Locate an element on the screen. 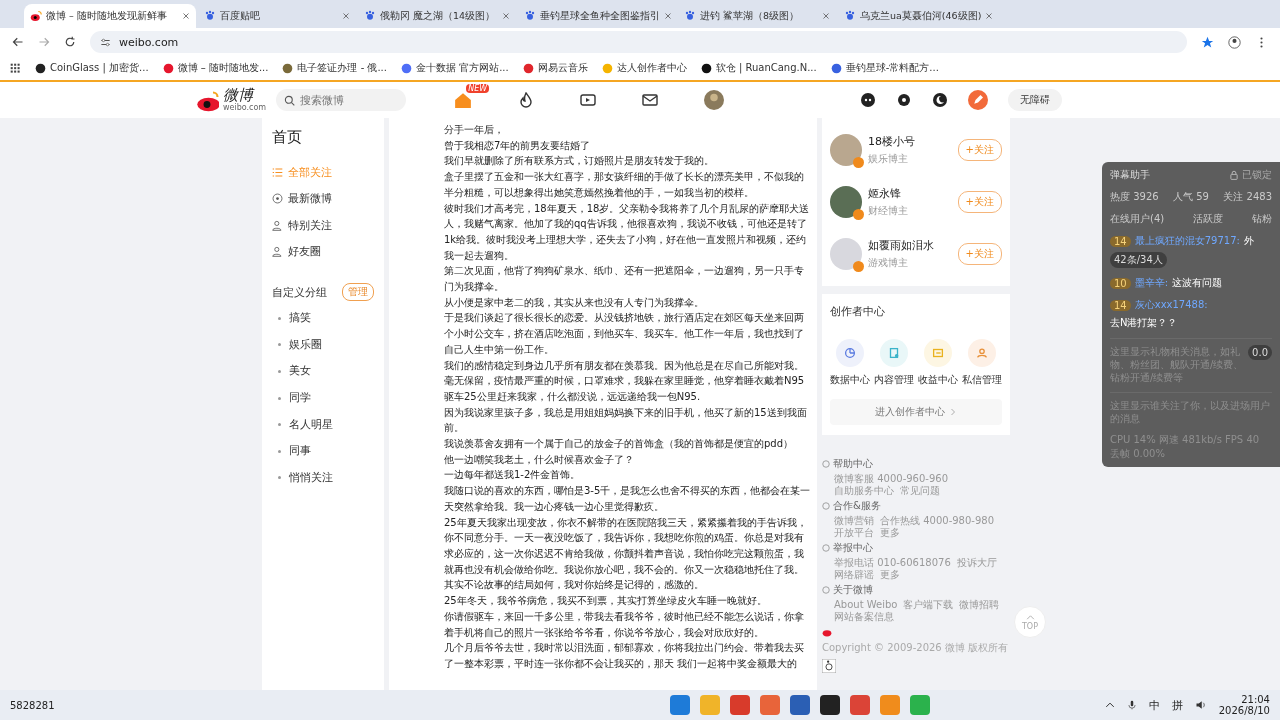 This screenshot has height=720, width=1280. gift-pill: 0.0 is located at coordinates (1260, 352).